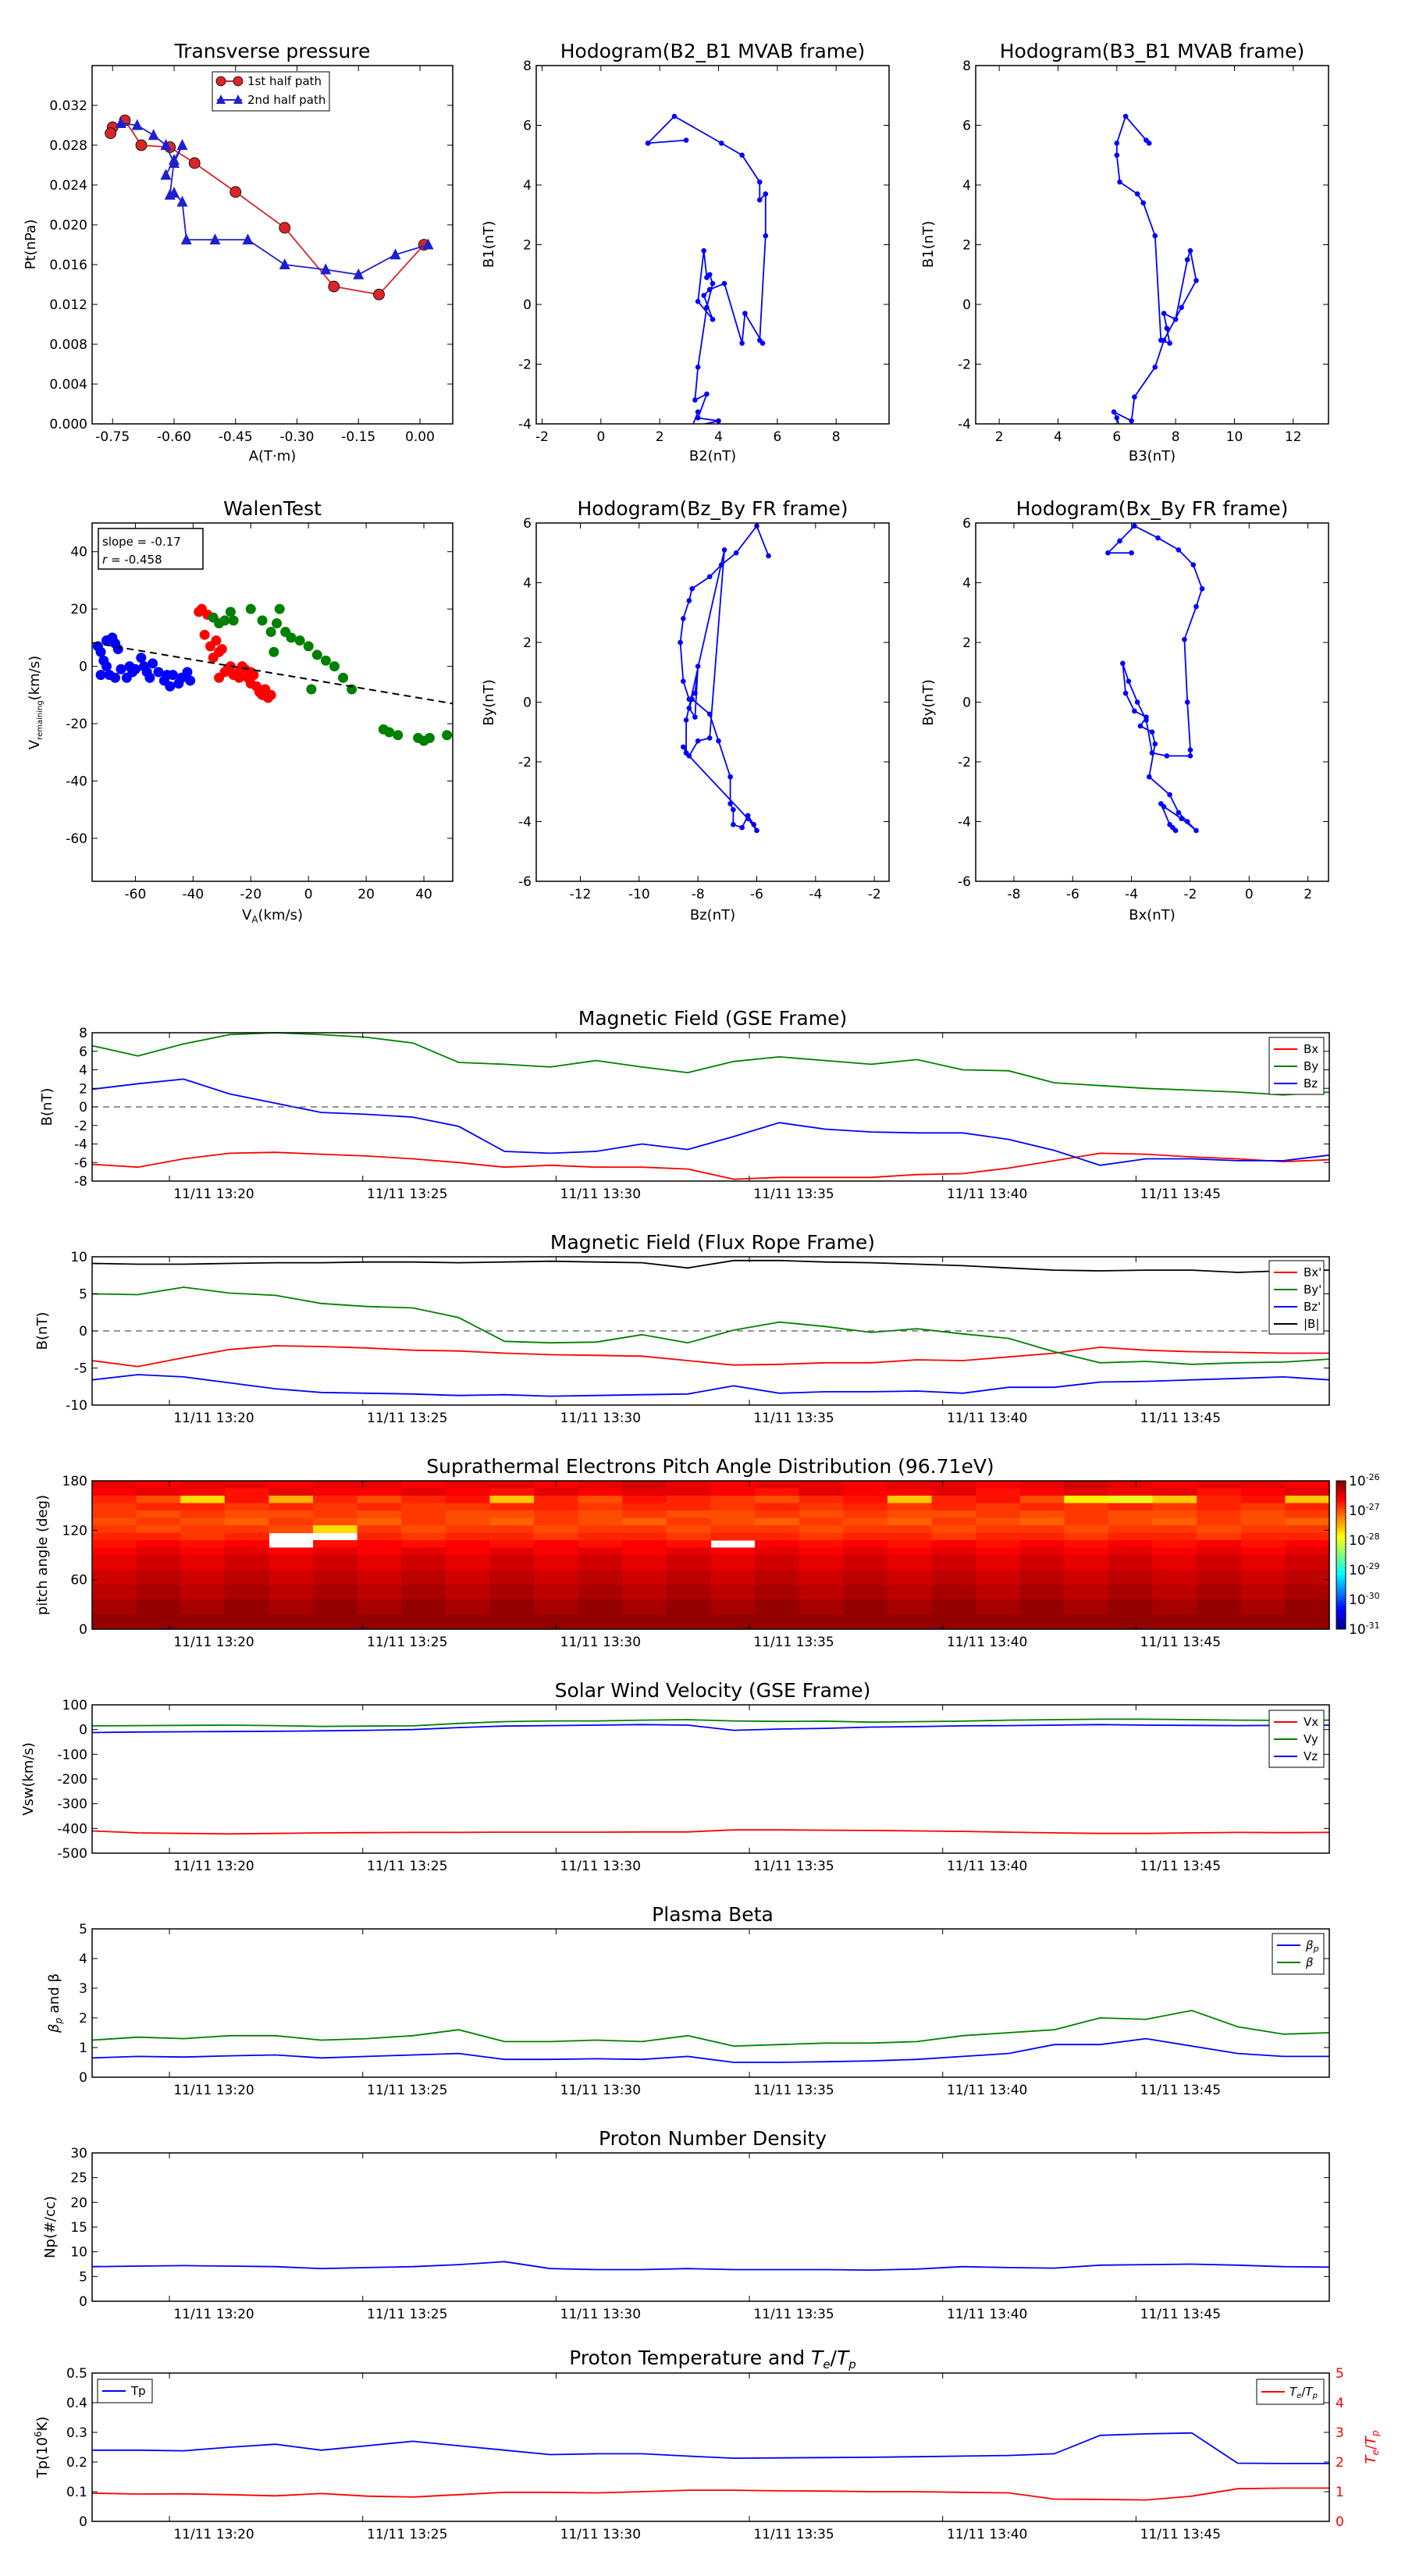 This screenshot has height=2576, width=1405. What do you see at coordinates (836, 437) in the screenshot?
I see `x-tick-label: 8` at bounding box center [836, 437].